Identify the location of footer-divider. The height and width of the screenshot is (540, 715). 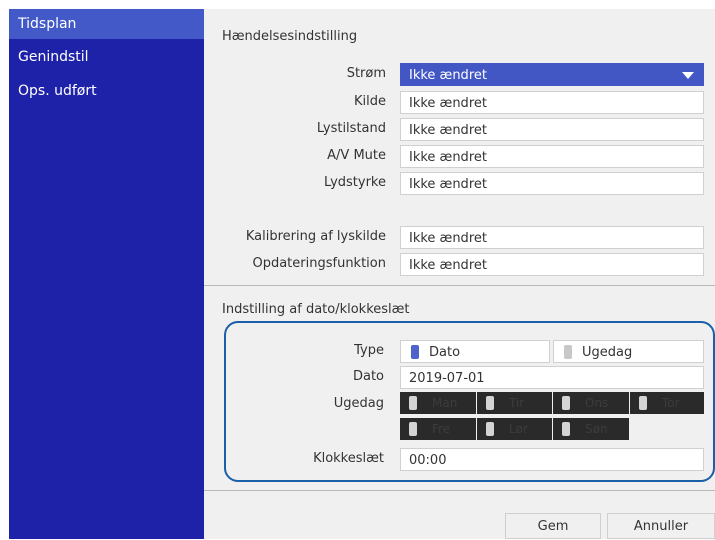
(459, 490).